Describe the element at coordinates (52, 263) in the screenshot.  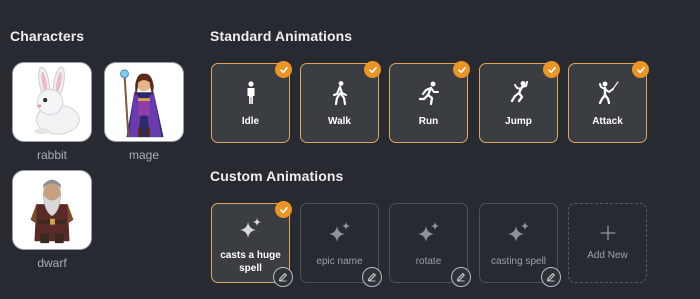
I see `character-label-dwarf: dwarf` at that location.